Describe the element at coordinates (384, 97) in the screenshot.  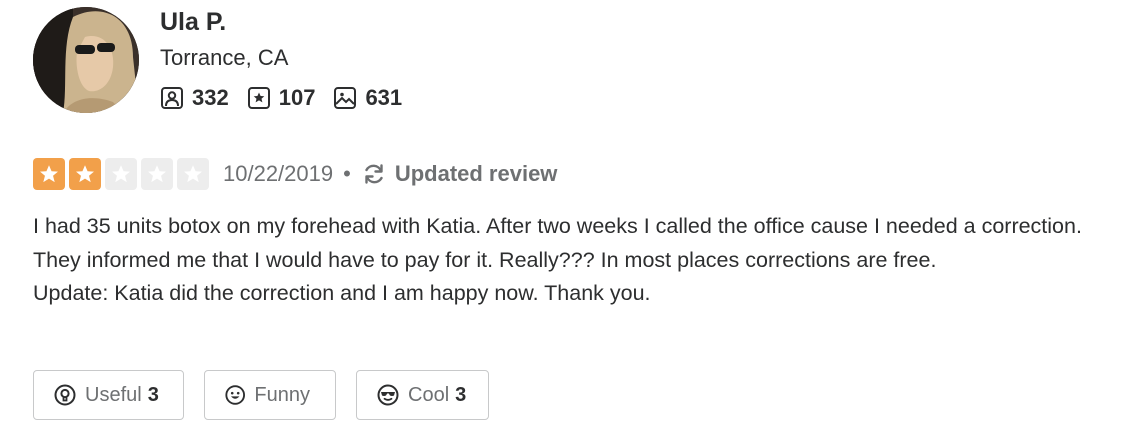
I see `photos-count: 631` at that location.